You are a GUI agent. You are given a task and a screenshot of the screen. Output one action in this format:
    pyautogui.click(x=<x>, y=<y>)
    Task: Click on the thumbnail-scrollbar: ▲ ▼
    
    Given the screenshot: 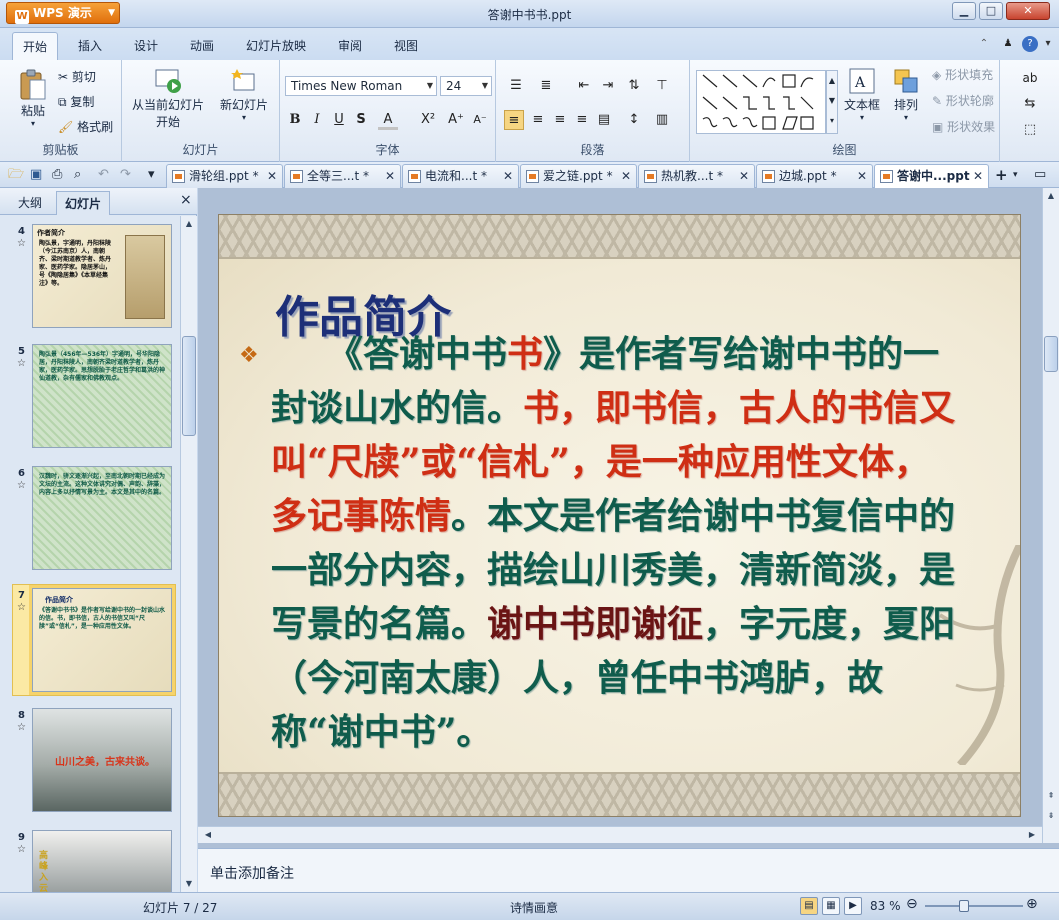 What is the action you would take?
    pyautogui.click(x=188, y=554)
    